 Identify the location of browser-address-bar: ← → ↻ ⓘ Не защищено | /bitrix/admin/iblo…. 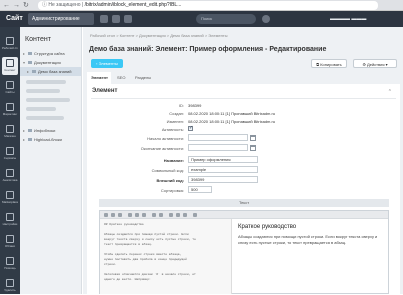
(201, 5).